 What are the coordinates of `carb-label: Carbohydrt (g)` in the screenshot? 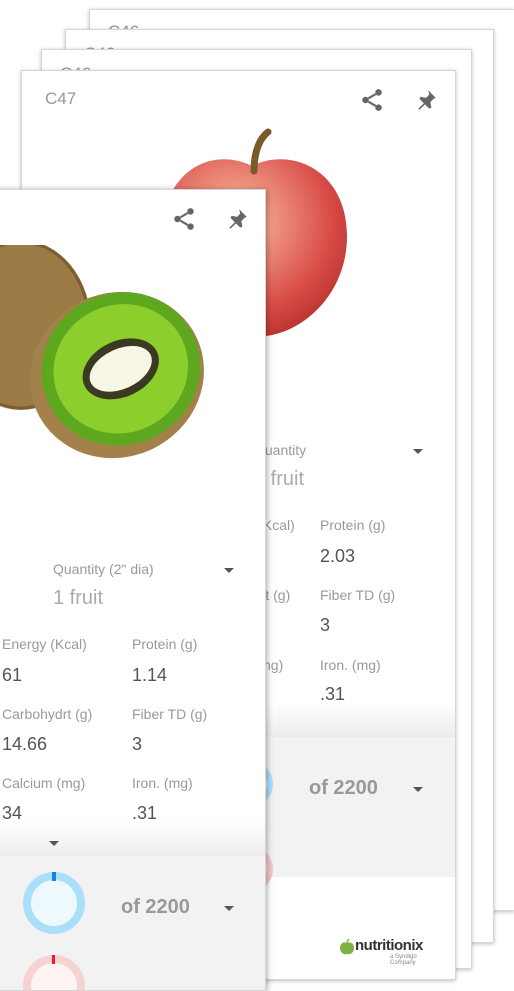 It's located at (47, 714).